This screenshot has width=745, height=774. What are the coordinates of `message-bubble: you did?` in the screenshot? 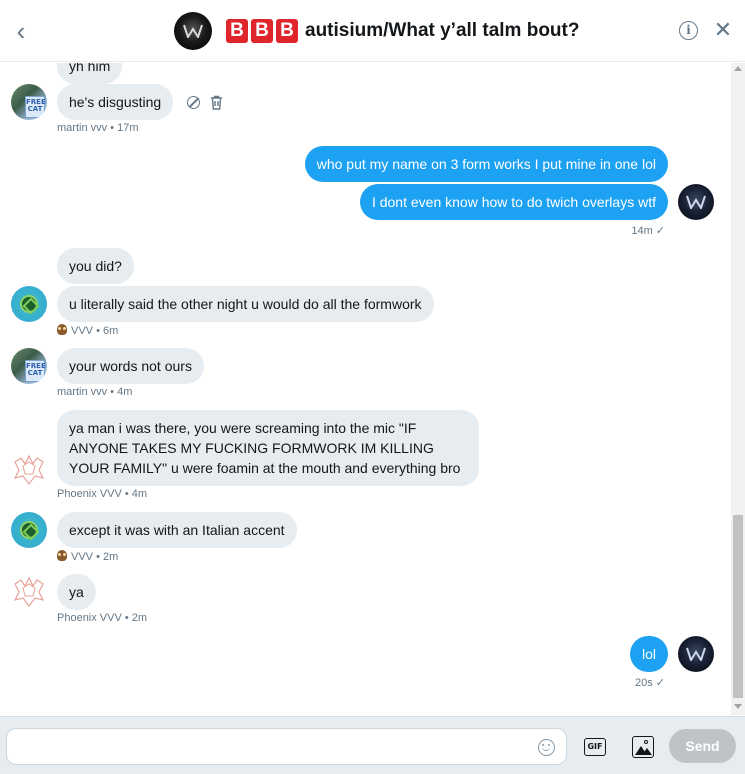 It's located at (95, 266).